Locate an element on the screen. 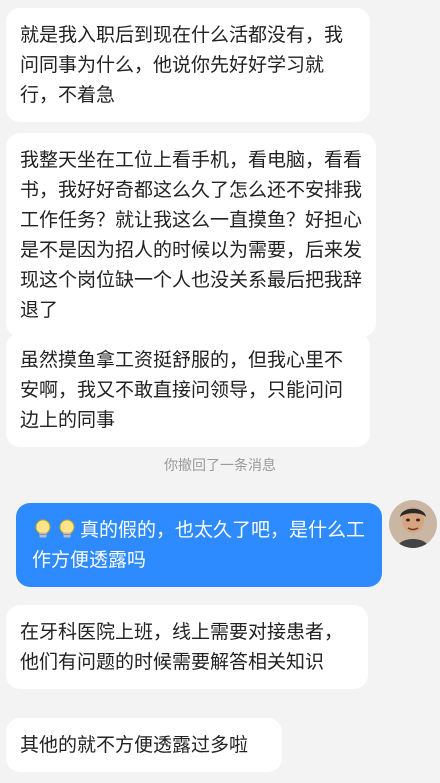 This screenshot has height=783, width=440. recalled-message-notice: 你撤回了一条消息 is located at coordinates (220, 466).